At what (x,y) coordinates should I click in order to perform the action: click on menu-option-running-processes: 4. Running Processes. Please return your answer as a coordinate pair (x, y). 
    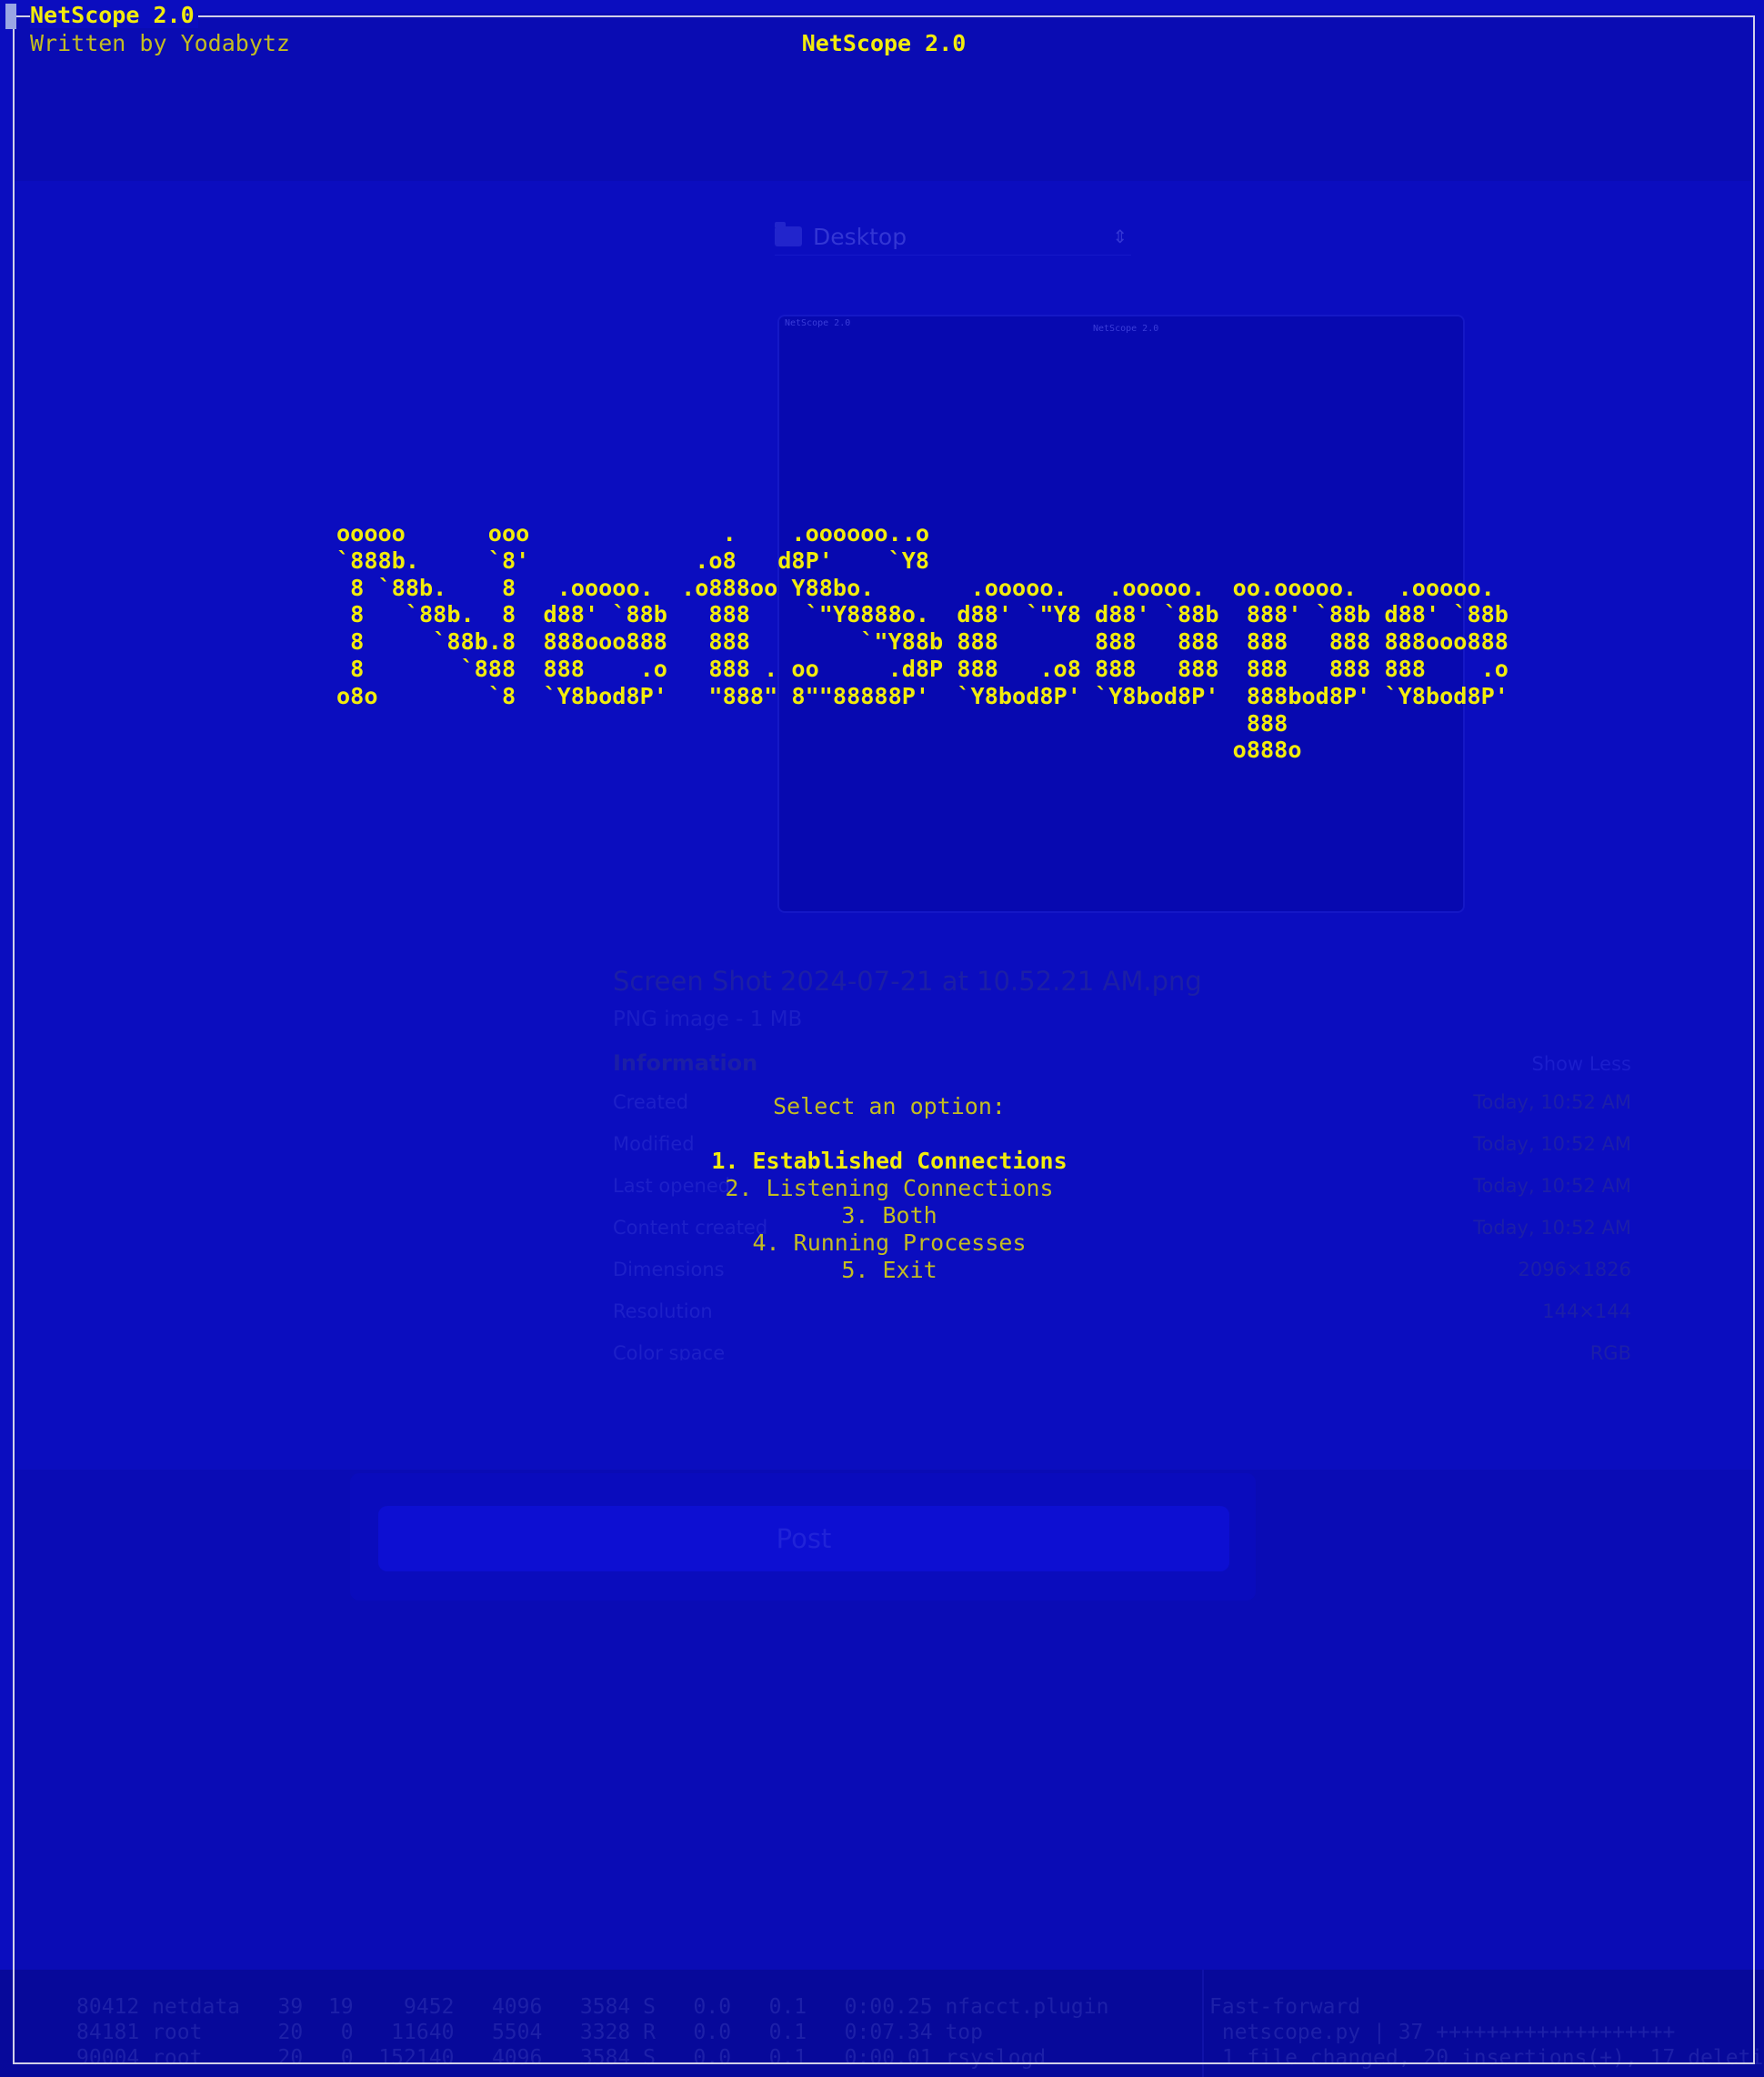
    Looking at the image, I should click on (889, 1243).